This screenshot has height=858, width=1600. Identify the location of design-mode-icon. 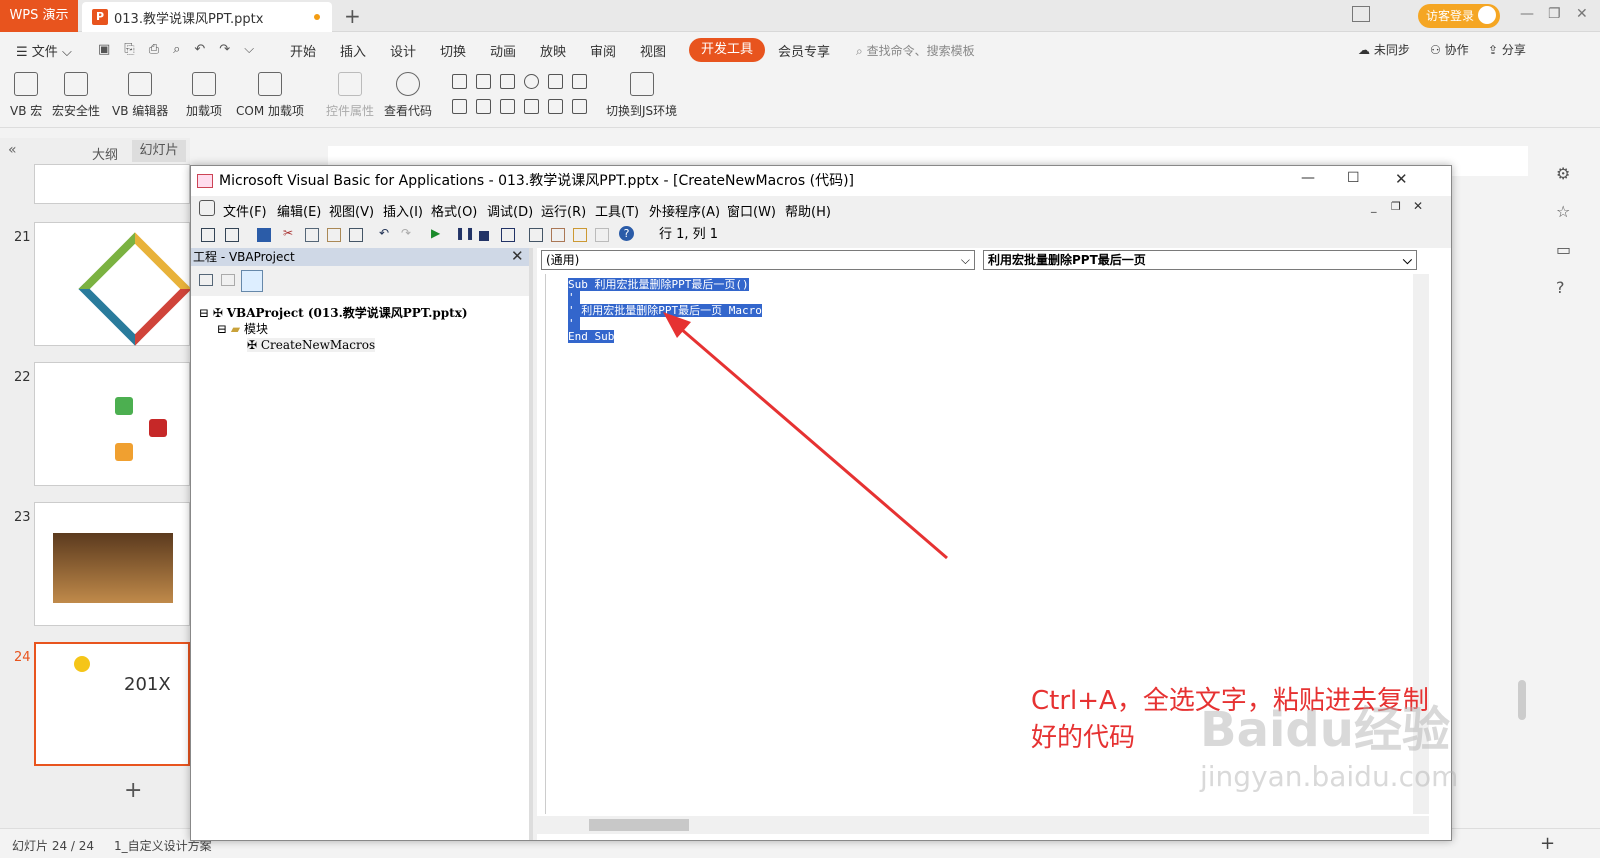
(508, 235).